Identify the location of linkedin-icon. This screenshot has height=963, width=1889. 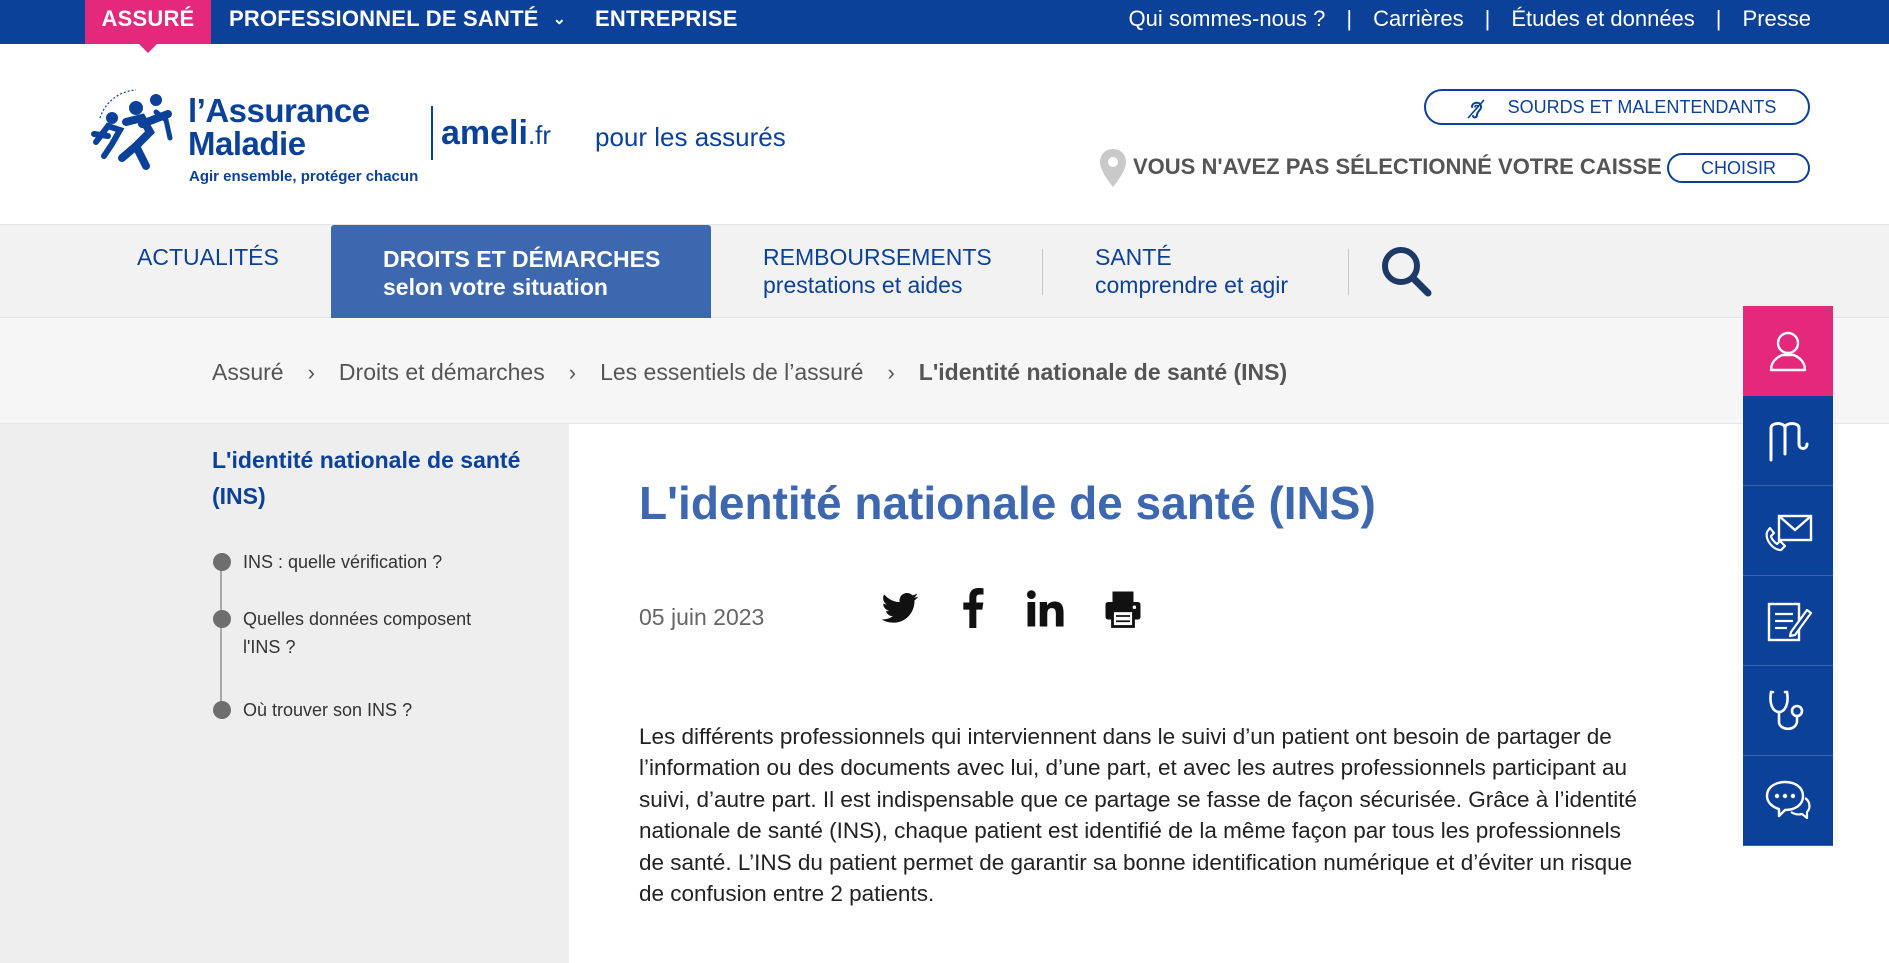
(1045, 608).